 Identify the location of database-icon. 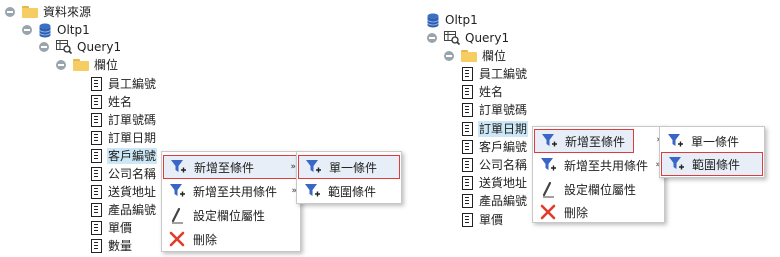
(45, 30).